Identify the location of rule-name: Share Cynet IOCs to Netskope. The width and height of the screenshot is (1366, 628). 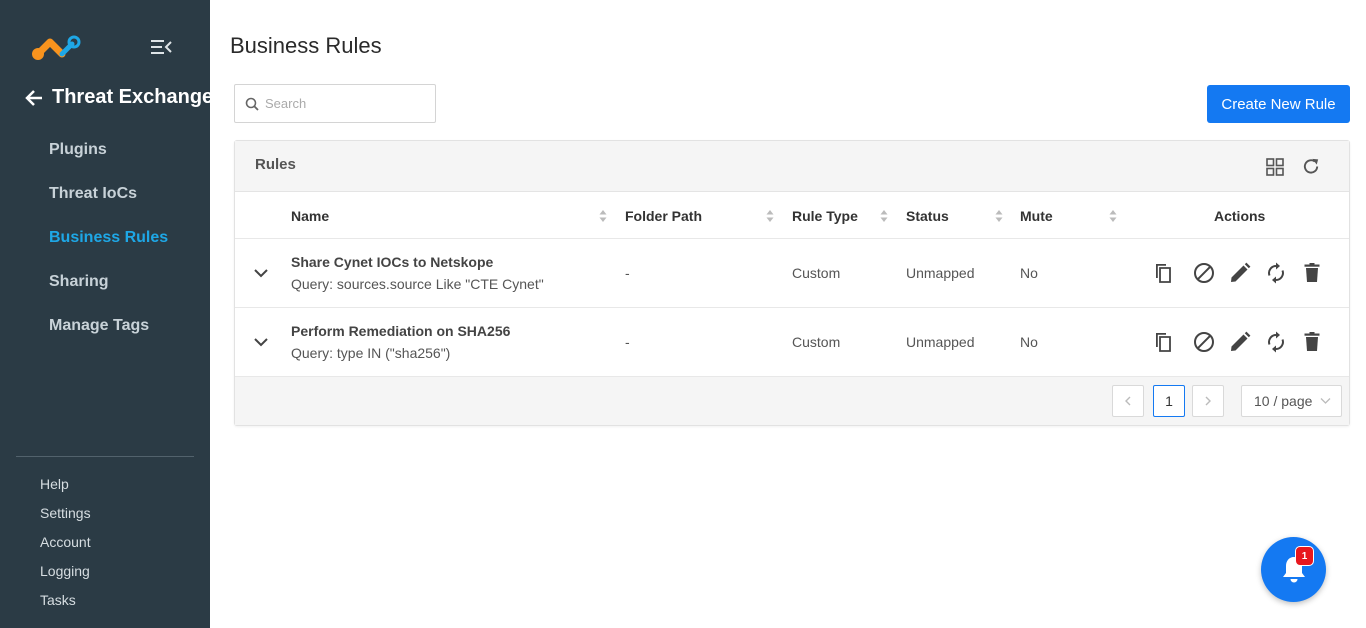
(392, 262).